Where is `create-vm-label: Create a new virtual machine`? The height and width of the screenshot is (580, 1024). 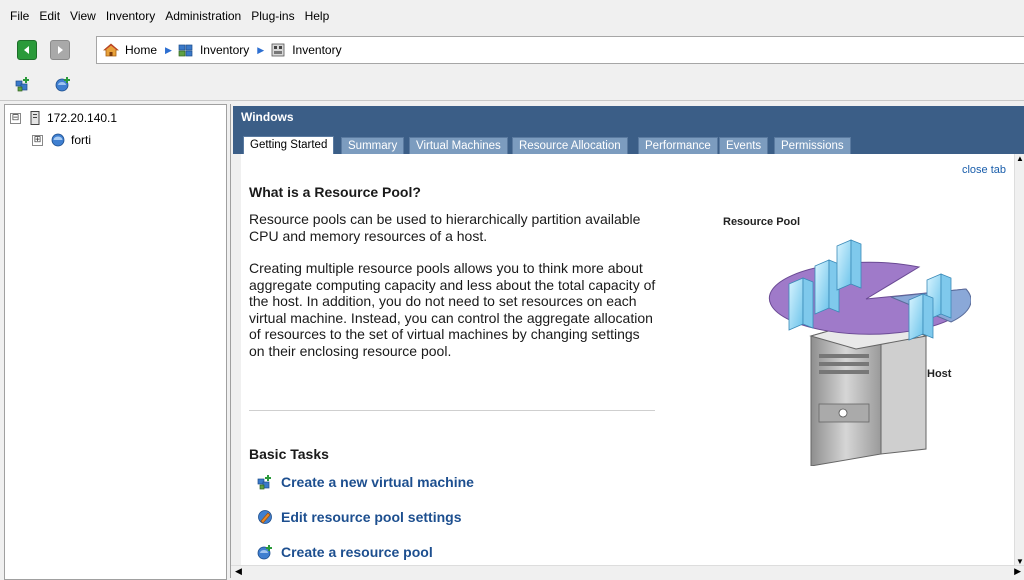 create-vm-label: Create a new virtual machine is located at coordinates (377, 482).